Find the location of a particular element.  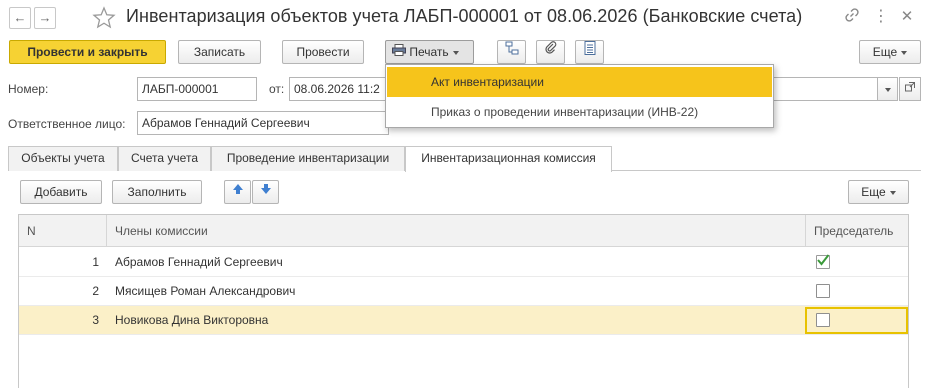

structure-icon is located at coordinates (512, 51).